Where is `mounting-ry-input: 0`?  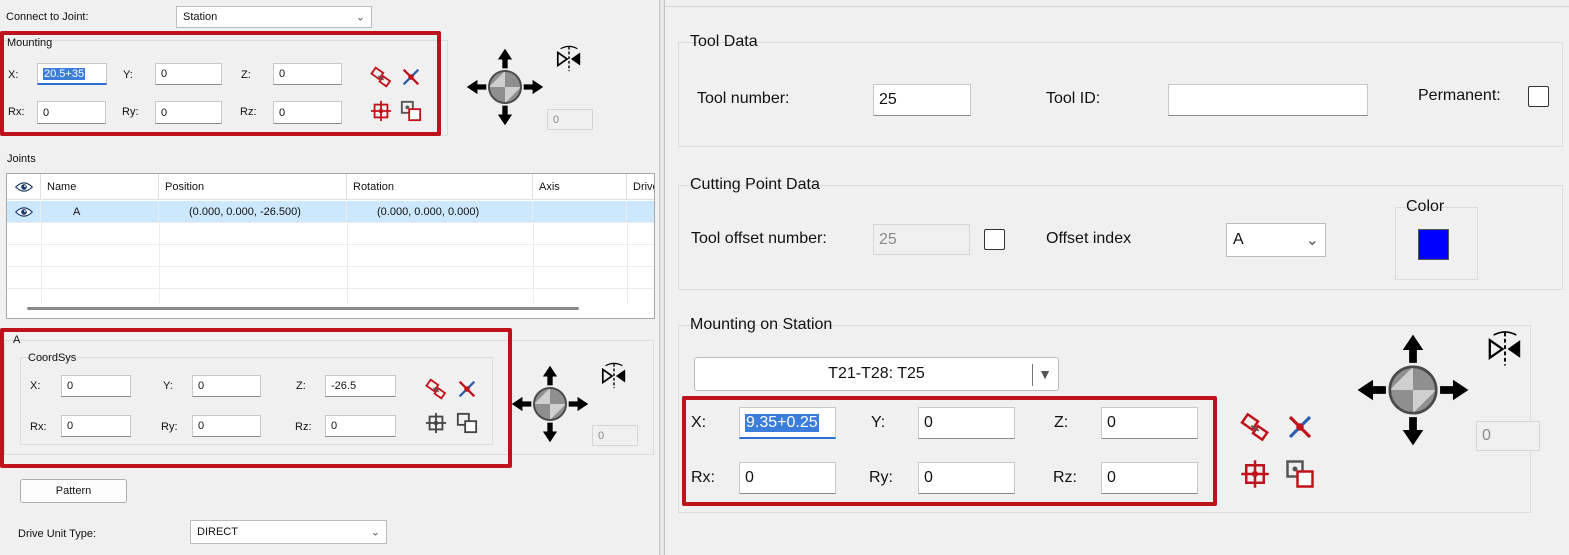
mounting-ry-input: 0 is located at coordinates (188, 112).